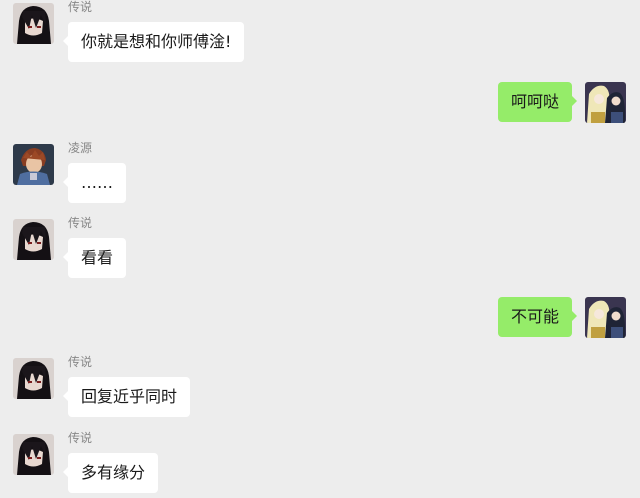  I want to click on message-bubble: 多有缘分, so click(110, 473).